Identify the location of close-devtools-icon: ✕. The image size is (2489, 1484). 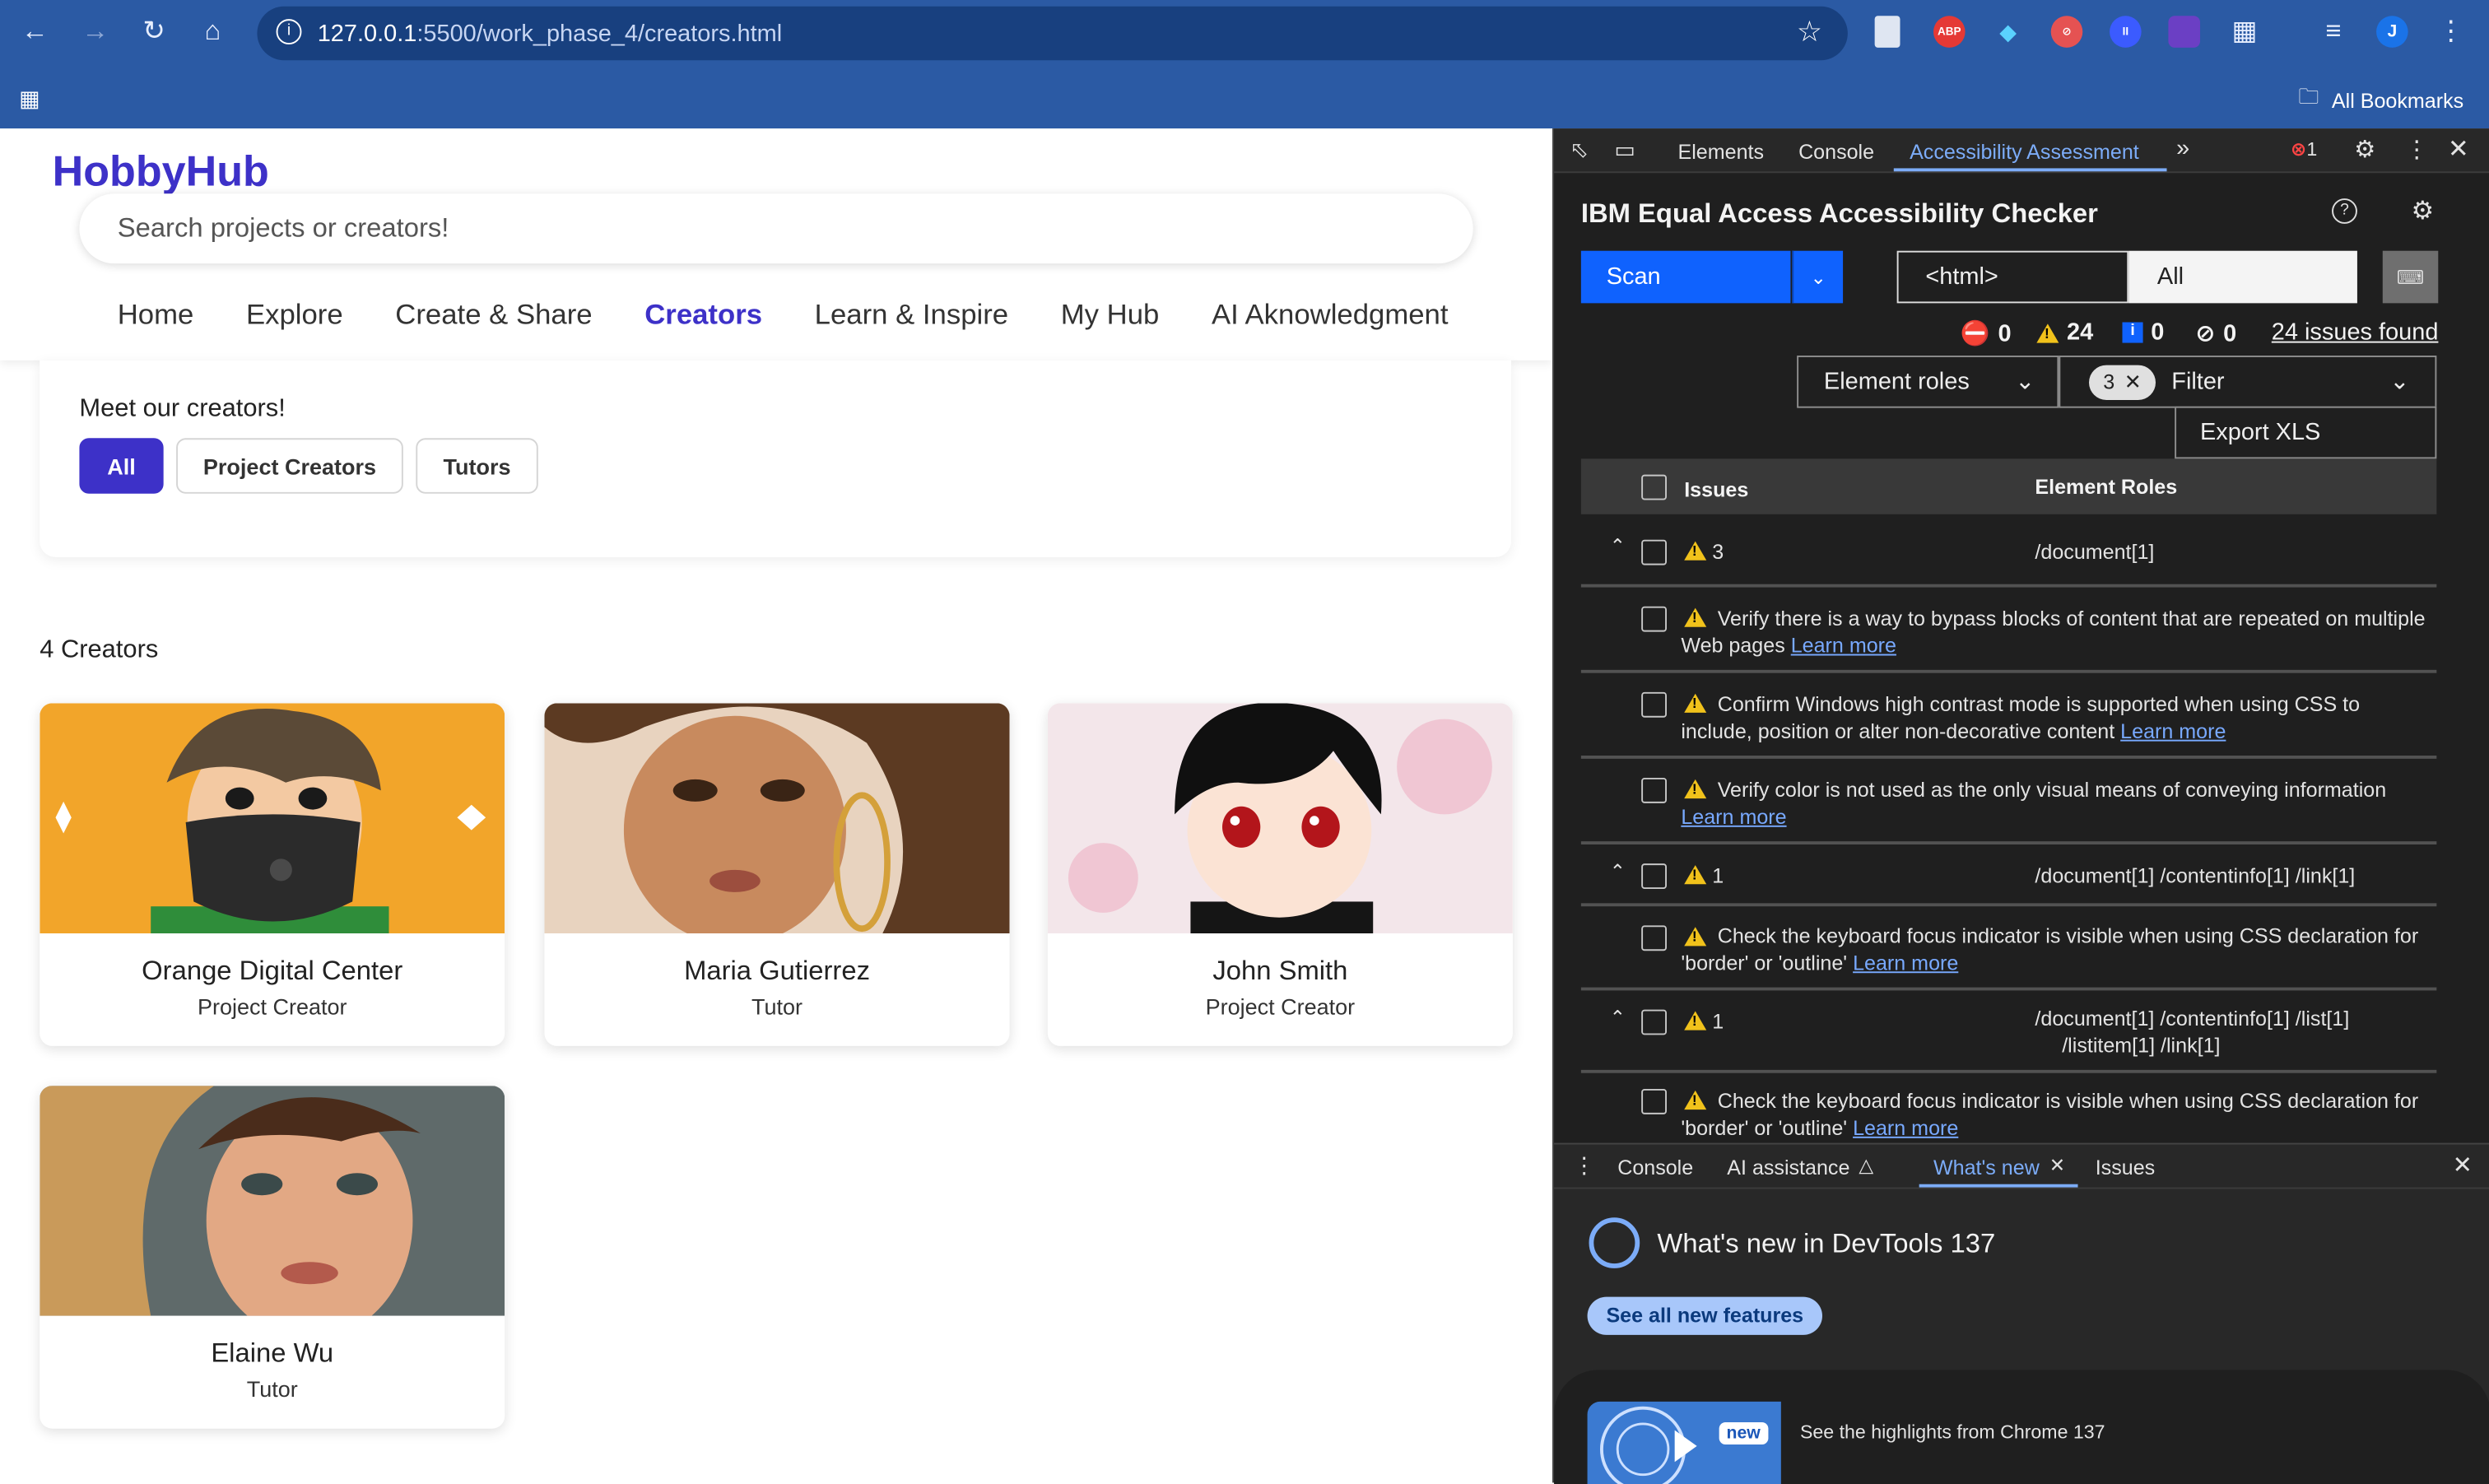
(2458, 149).